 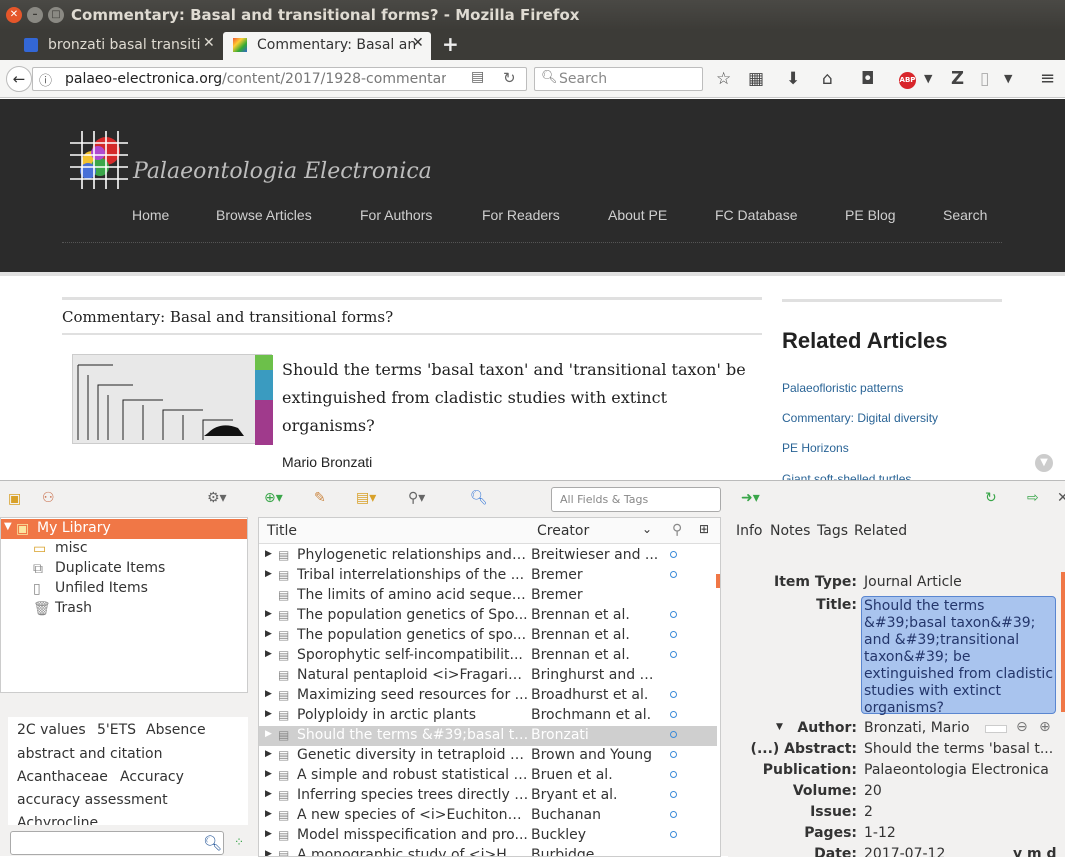 What do you see at coordinates (239, 842) in the screenshot?
I see `tag-actions-icon: ⁘` at bounding box center [239, 842].